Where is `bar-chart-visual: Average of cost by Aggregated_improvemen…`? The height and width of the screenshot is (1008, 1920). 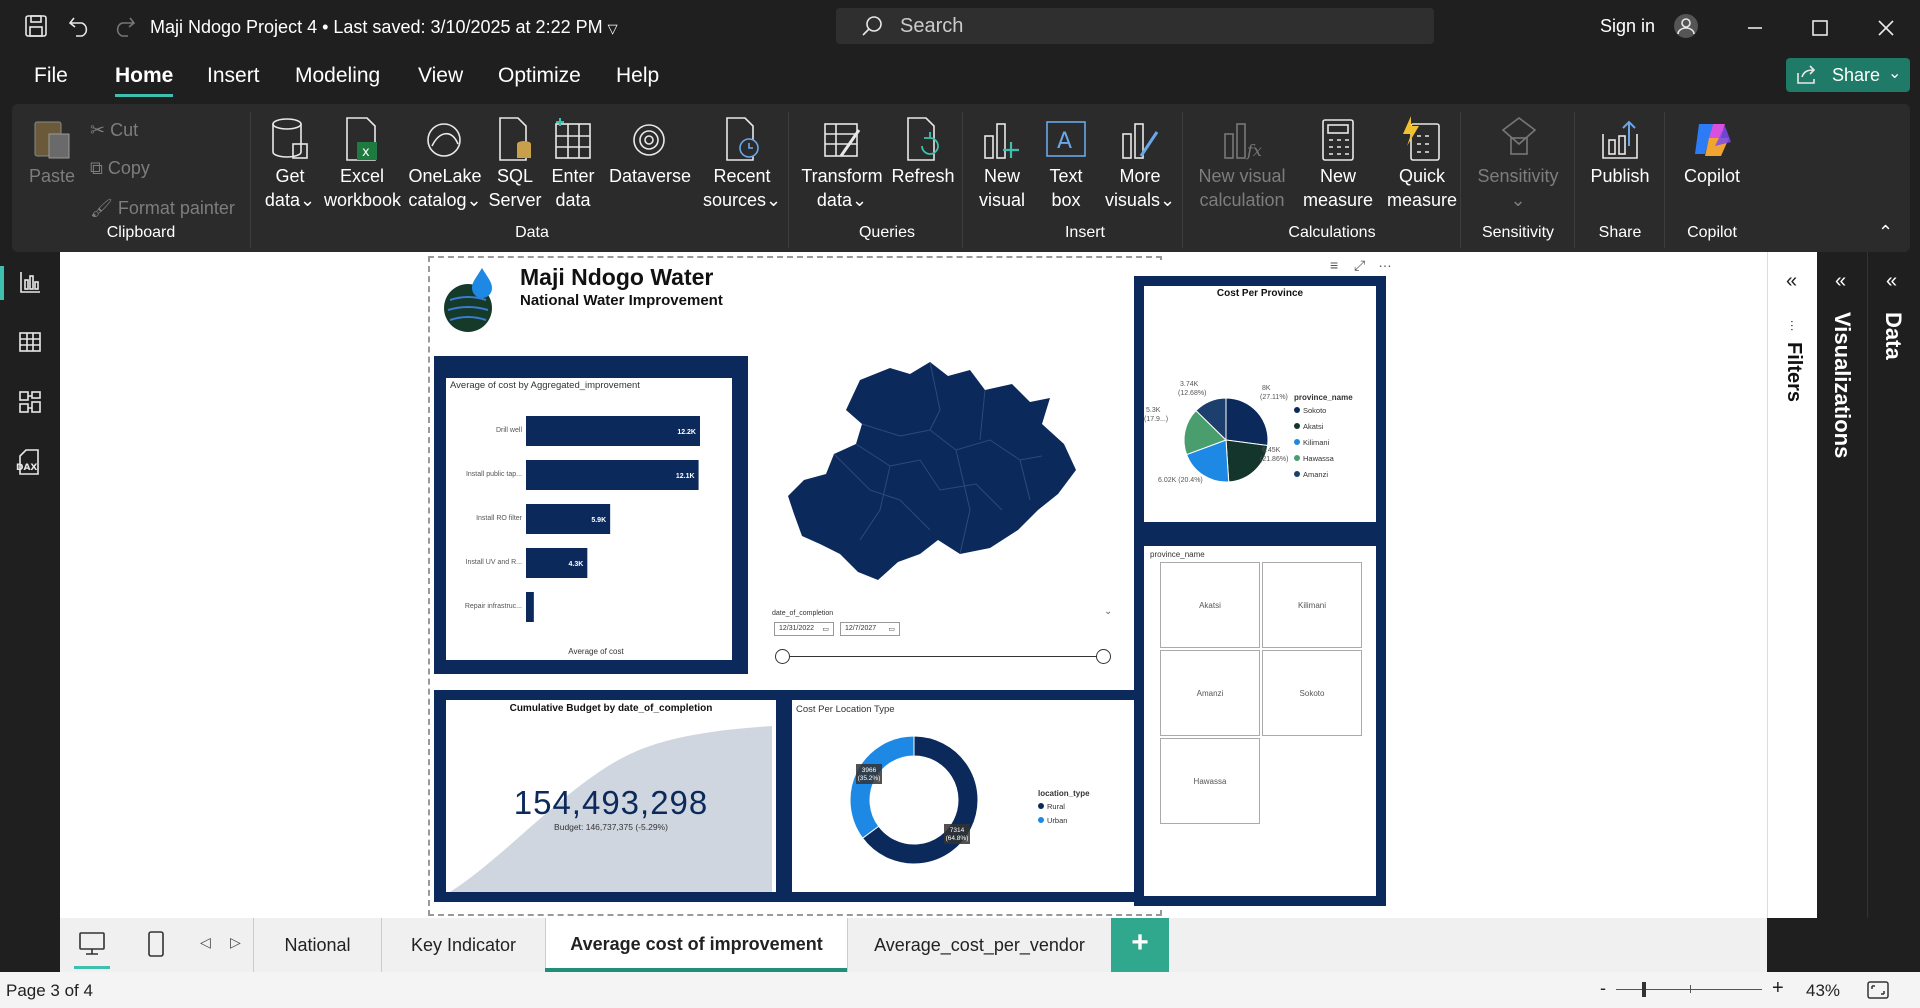 bar-chart-visual: Average of cost by Aggregated_improvemen… is located at coordinates (591, 515).